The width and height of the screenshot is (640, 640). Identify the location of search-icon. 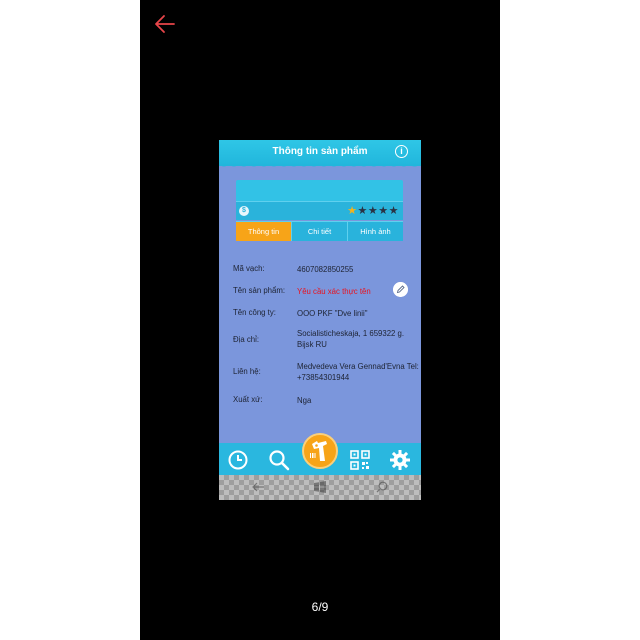
(279, 460).